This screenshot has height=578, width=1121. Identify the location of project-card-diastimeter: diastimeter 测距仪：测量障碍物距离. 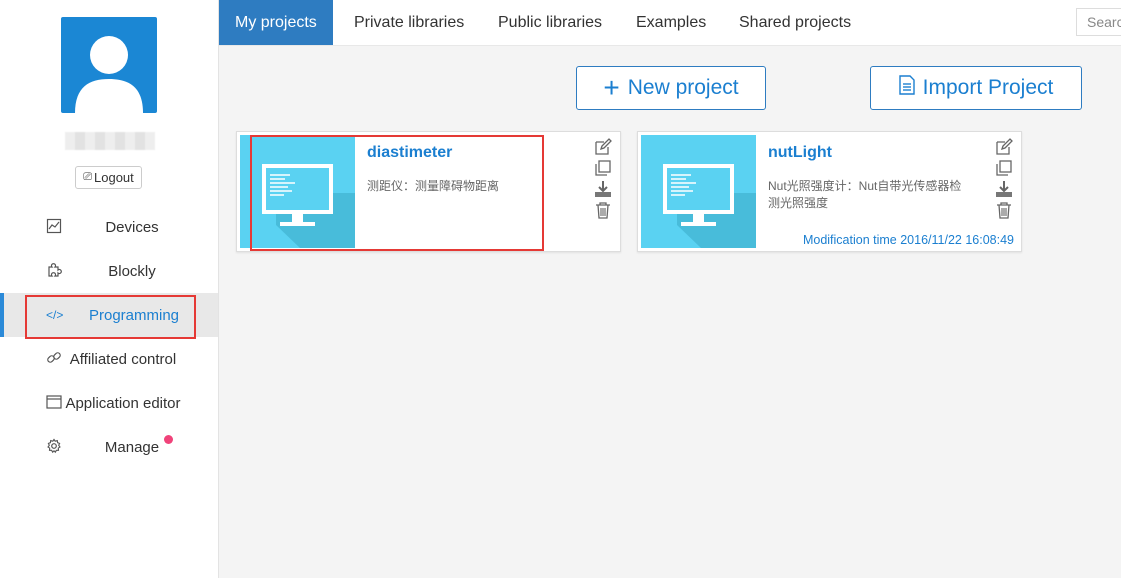
(428, 191).